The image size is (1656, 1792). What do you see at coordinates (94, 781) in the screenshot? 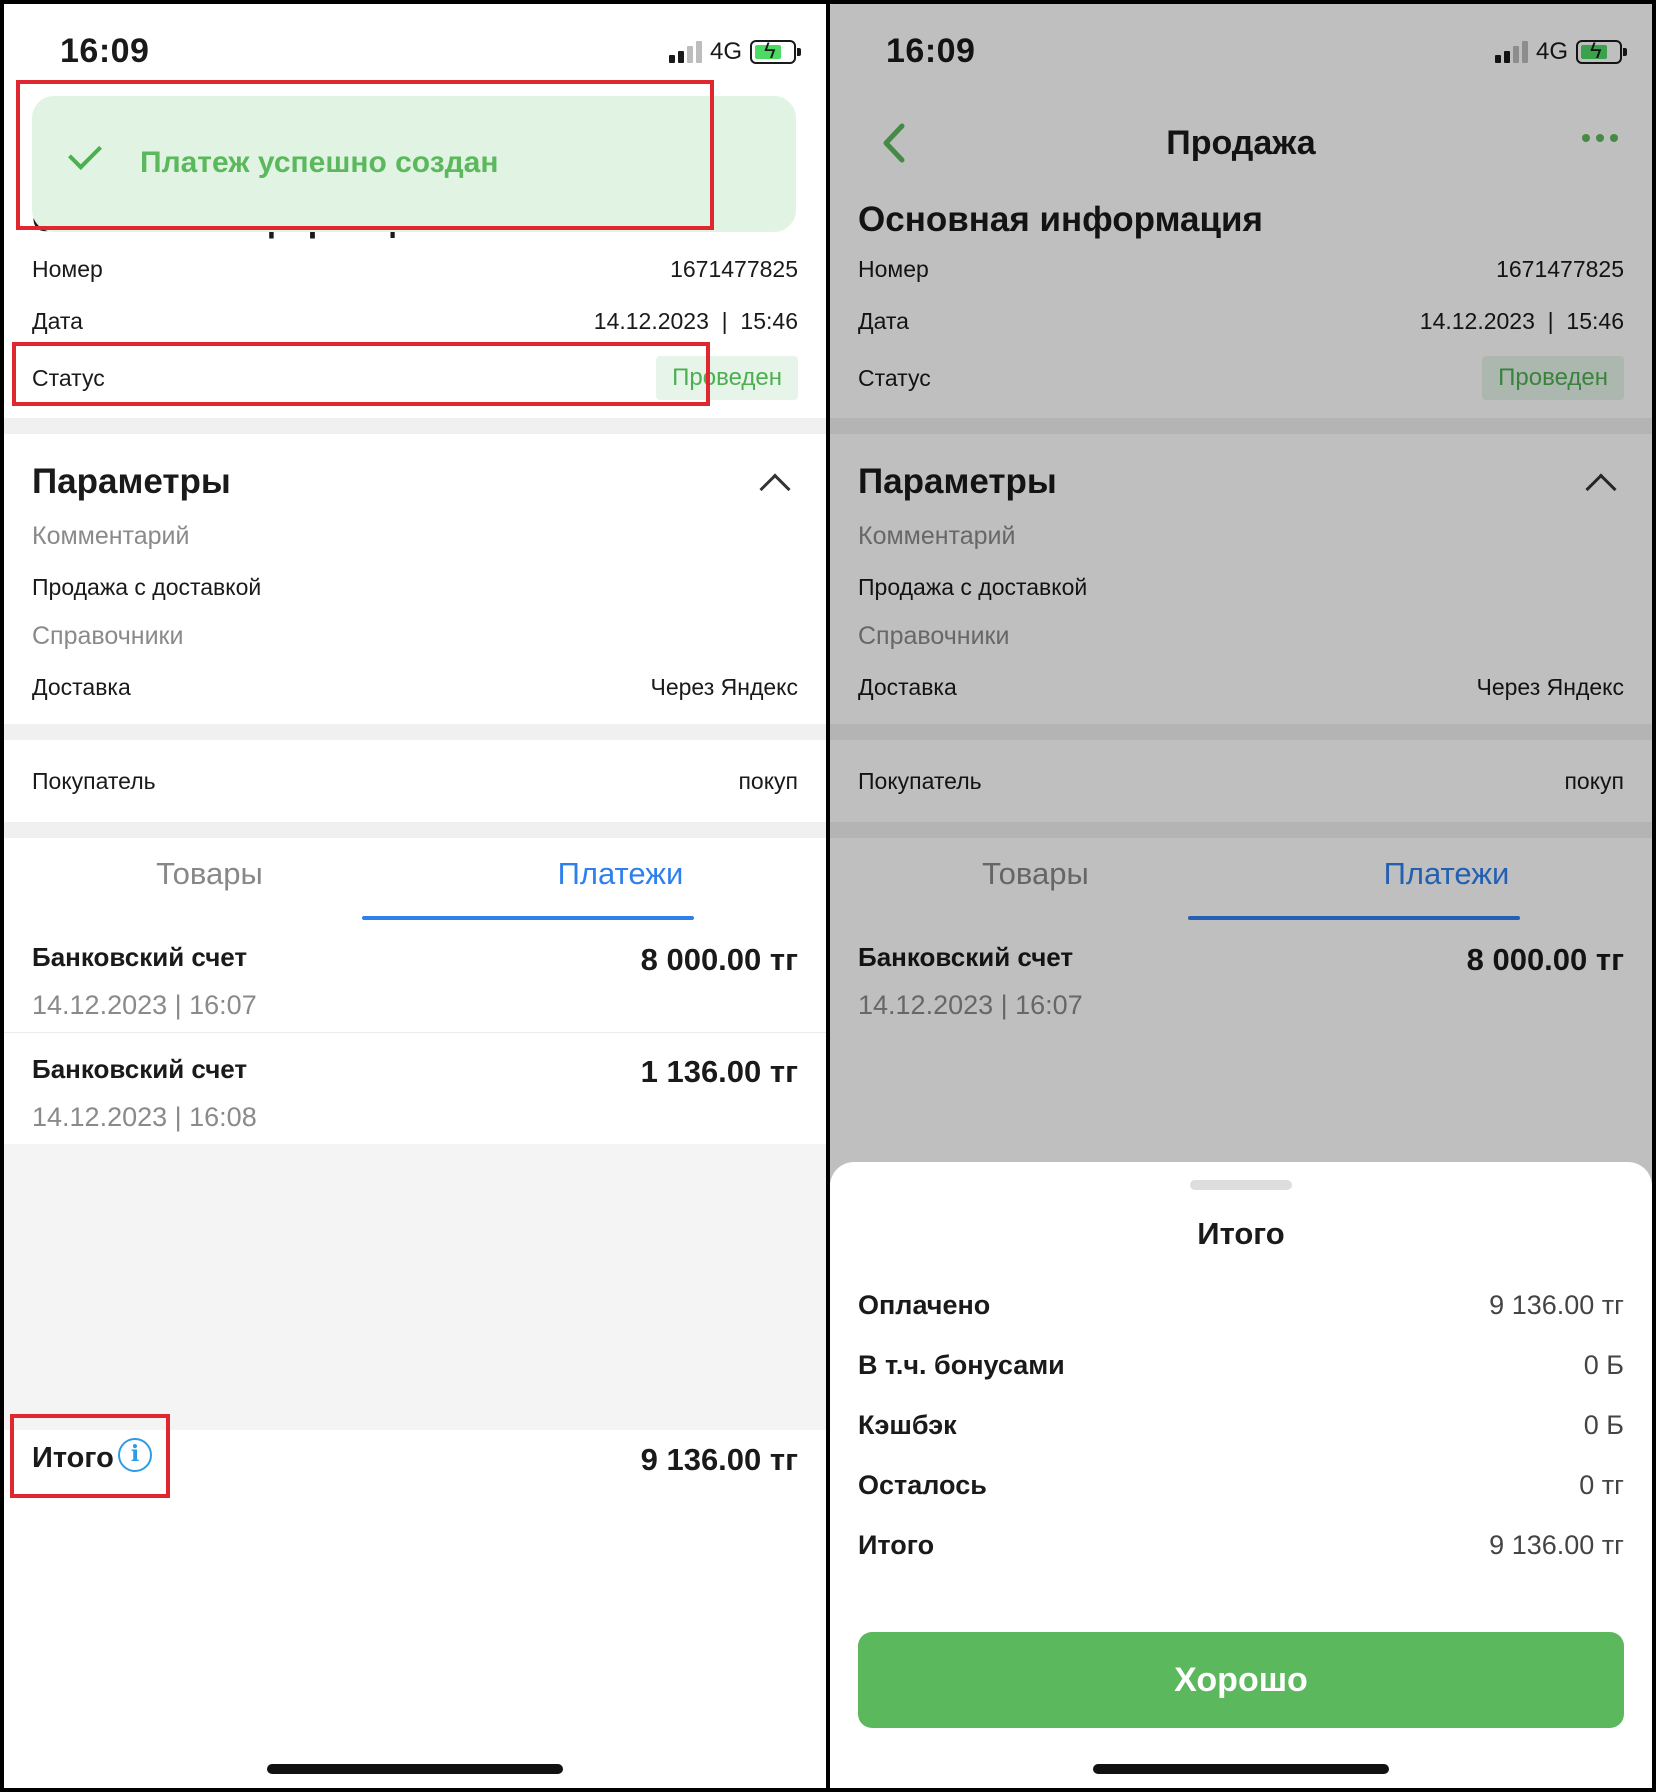
I see `buyer-label: Покупатель` at bounding box center [94, 781].